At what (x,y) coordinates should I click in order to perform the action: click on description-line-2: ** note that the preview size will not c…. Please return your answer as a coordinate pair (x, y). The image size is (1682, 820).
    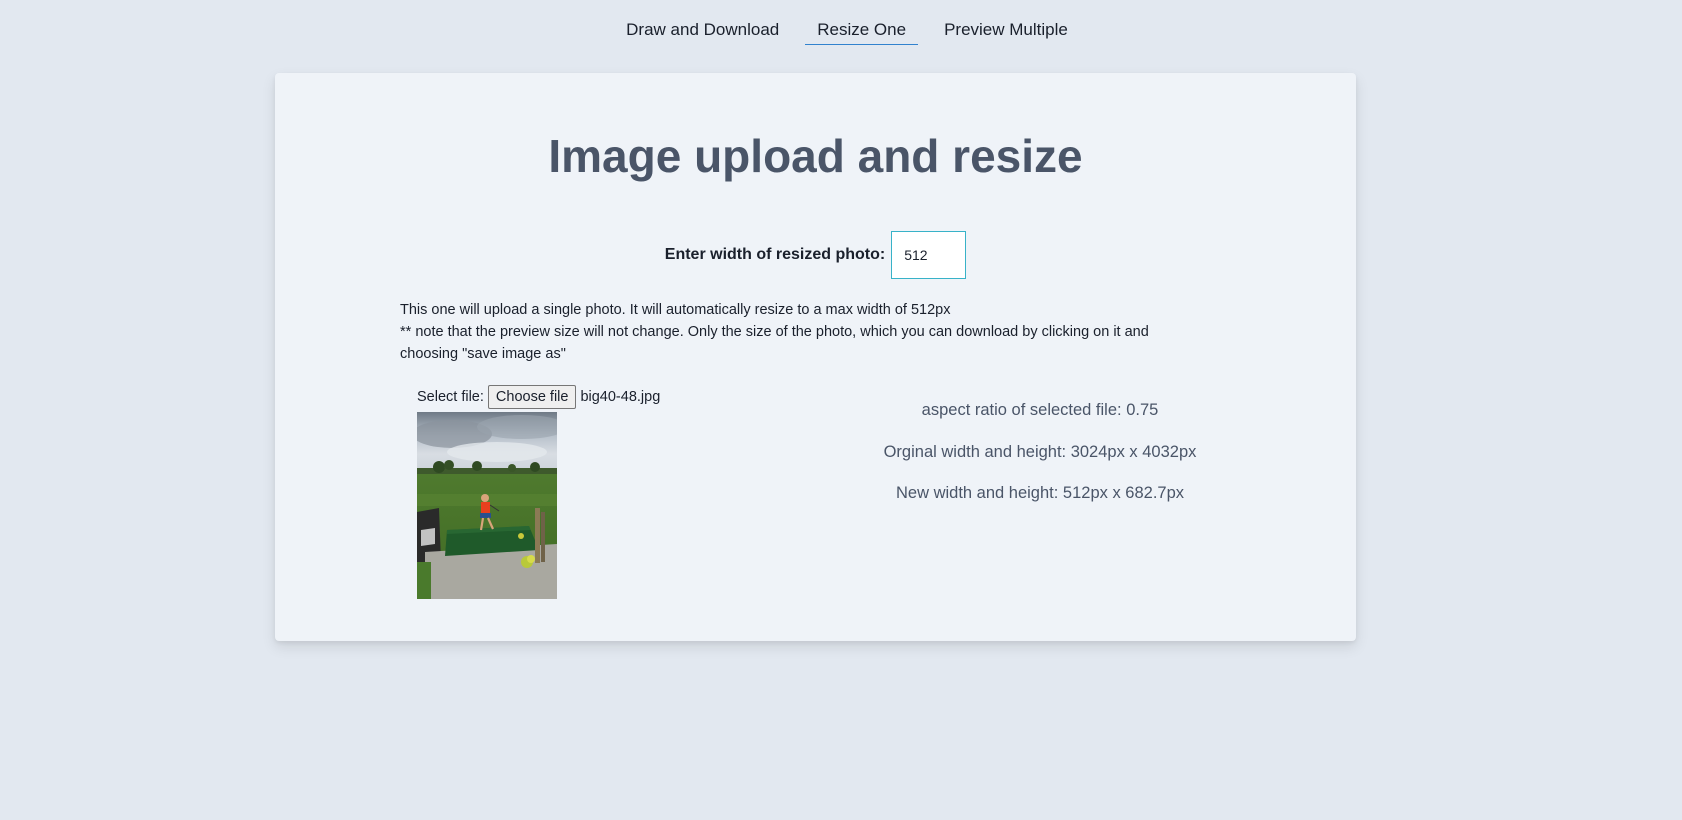
    Looking at the image, I should click on (774, 343).